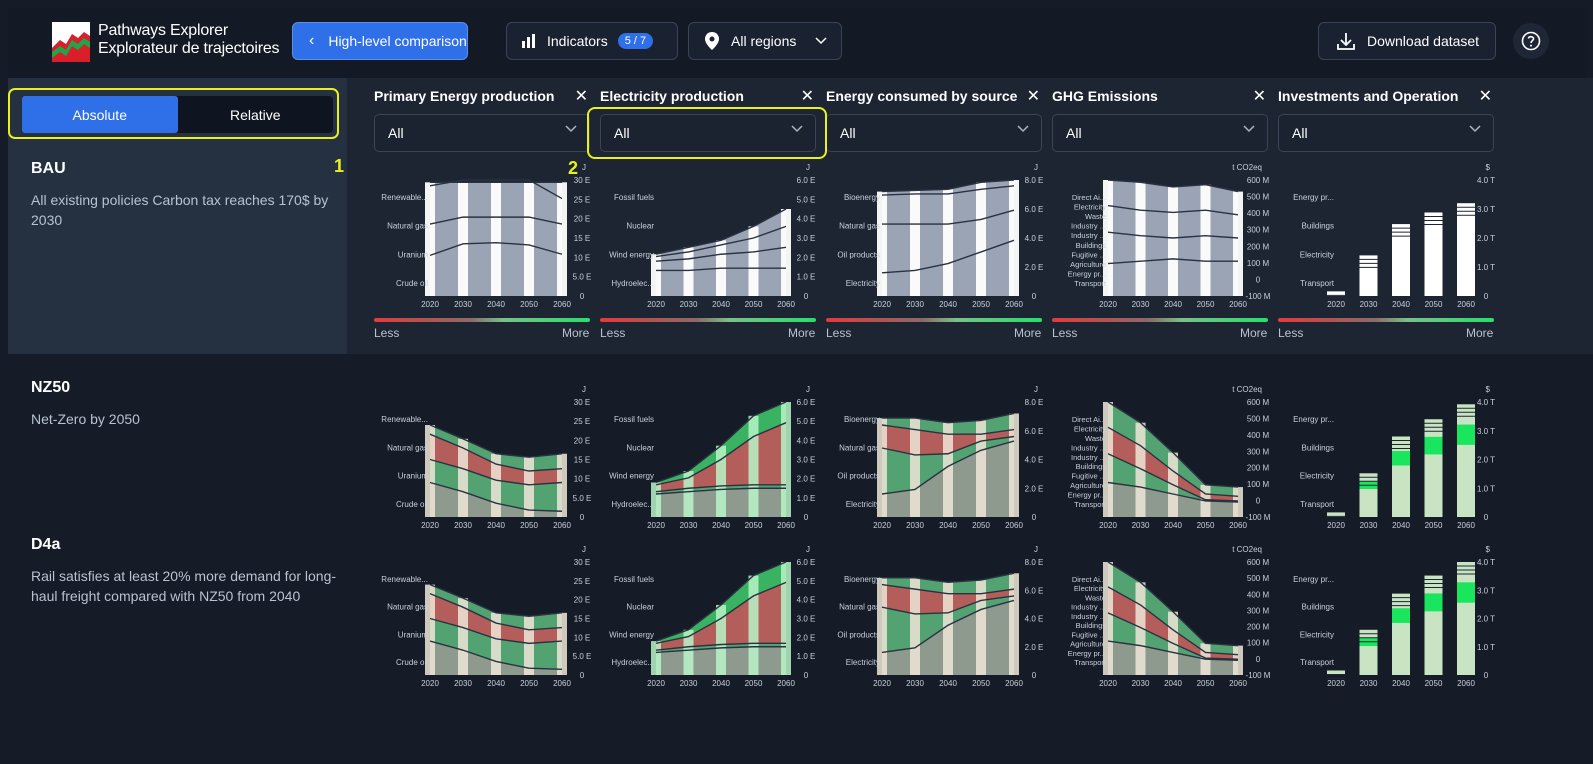 This screenshot has height=764, width=1593. I want to click on series-label: Waste, so click(1095, 438).